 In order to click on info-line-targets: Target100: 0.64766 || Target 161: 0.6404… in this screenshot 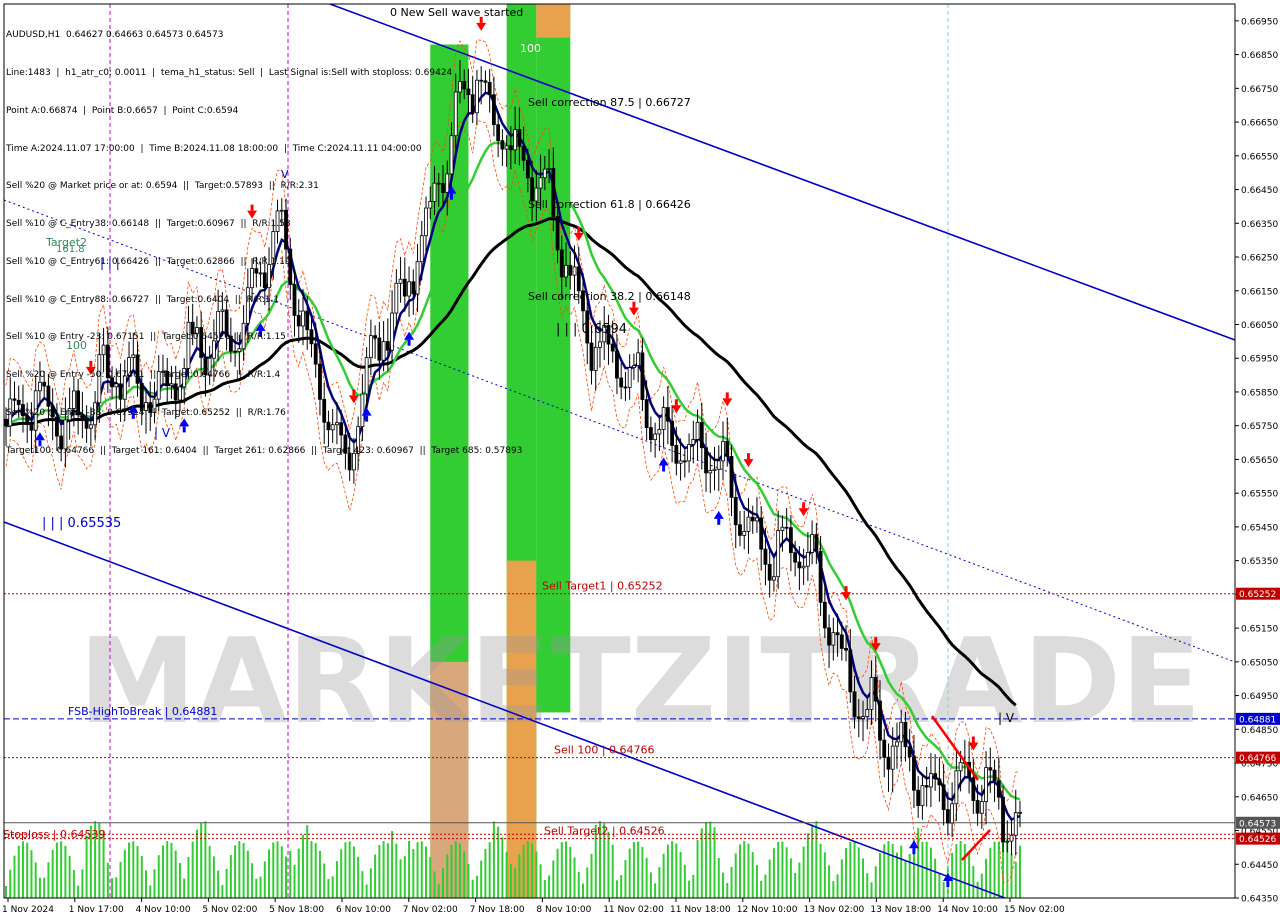, I will do `click(264, 450)`.